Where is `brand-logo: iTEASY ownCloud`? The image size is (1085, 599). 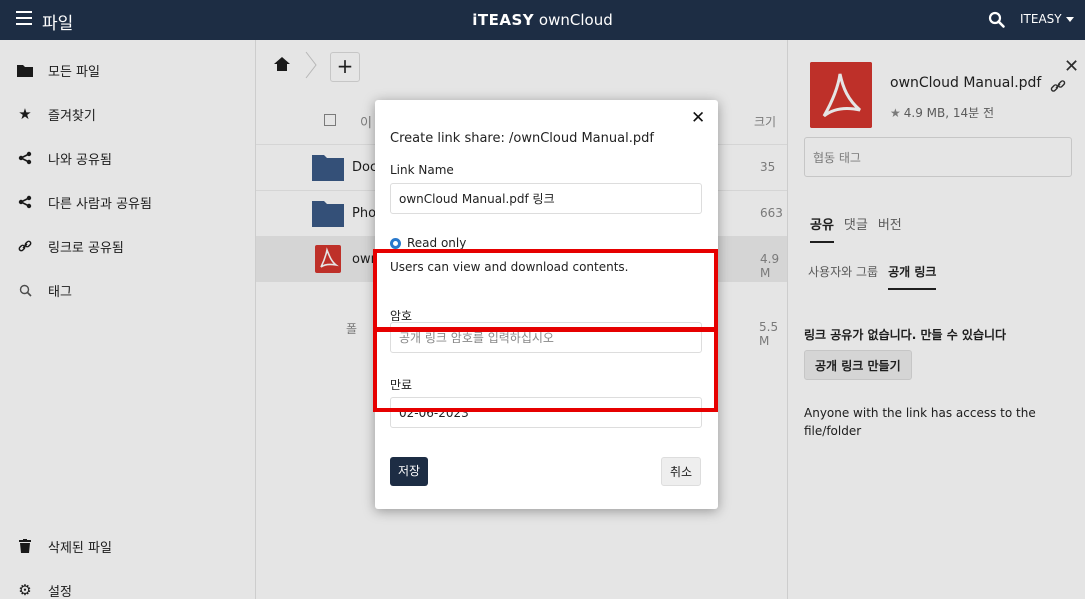 brand-logo: iTEASY ownCloud is located at coordinates (542, 20).